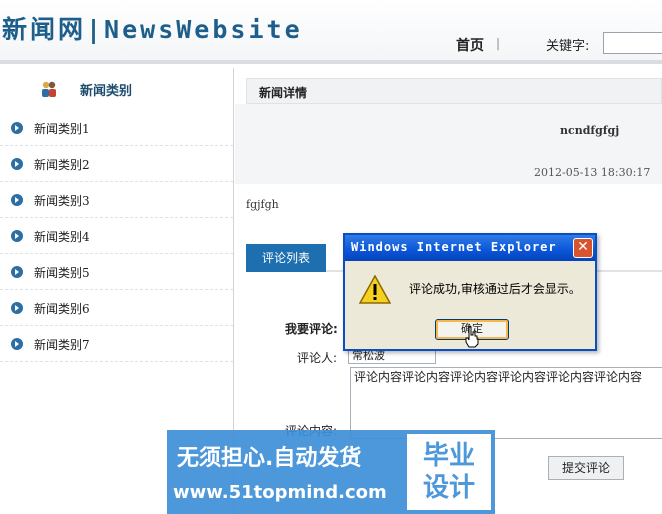 The width and height of the screenshot is (662, 514). Describe the element at coordinates (586, 468) in the screenshot. I see `submit-comment-button: 提交评论` at that location.